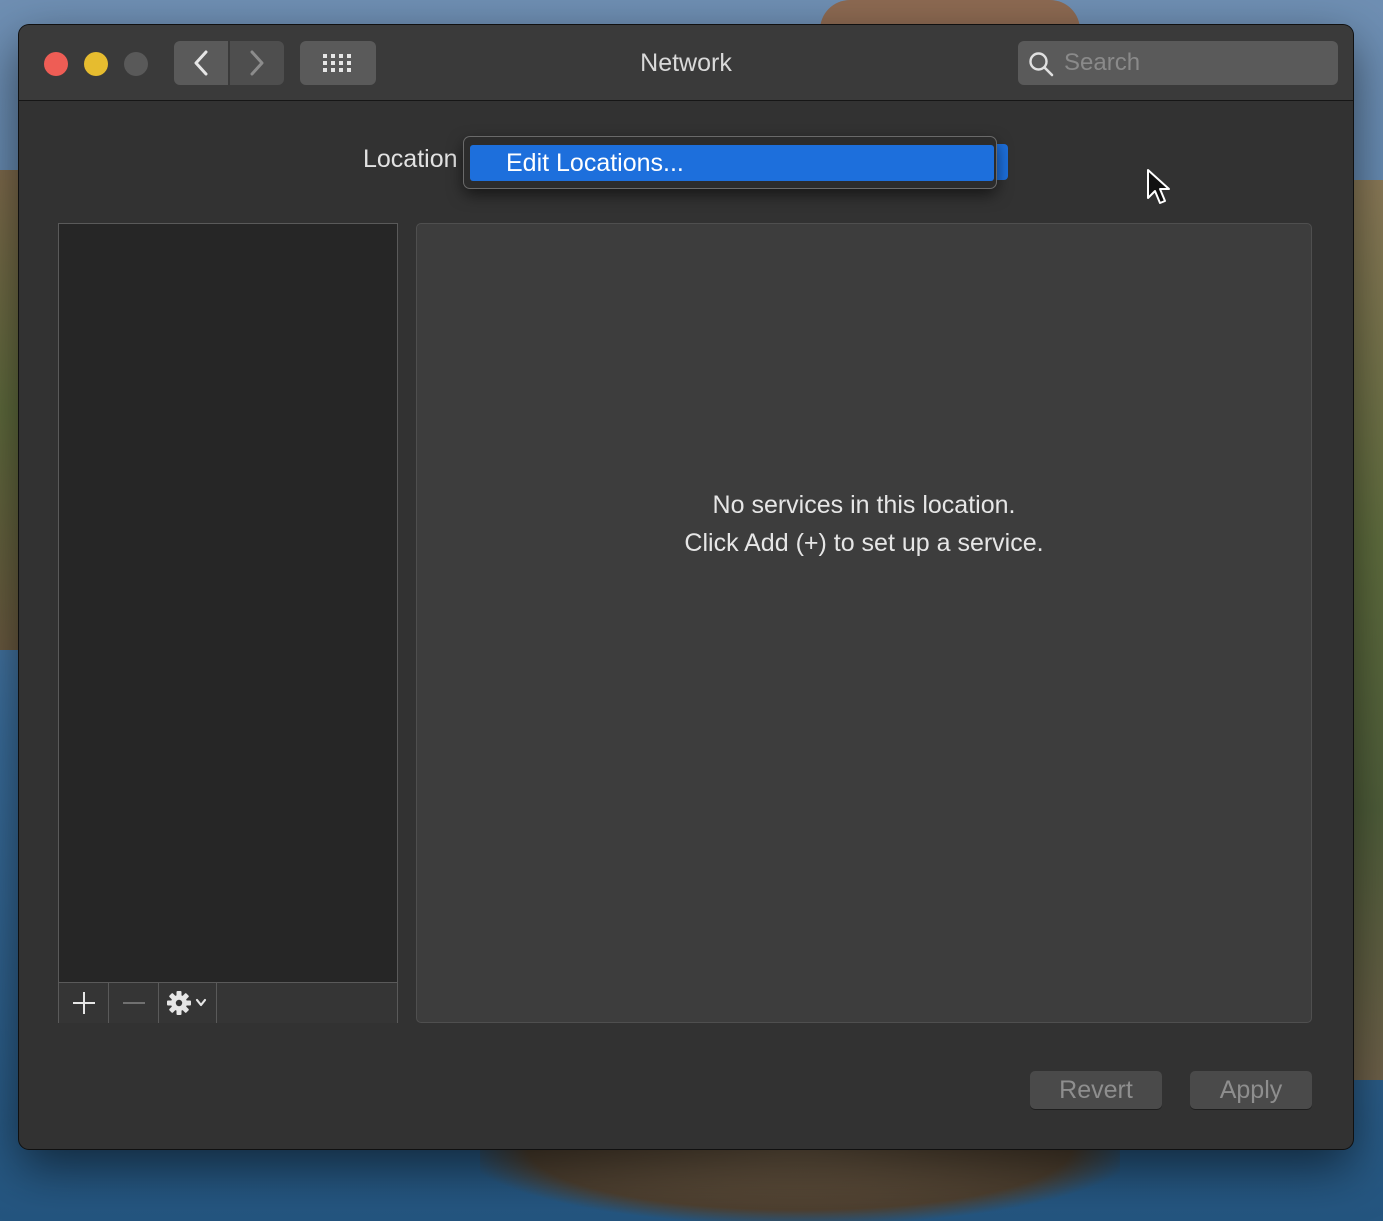  I want to click on show-all-button, so click(338, 63).